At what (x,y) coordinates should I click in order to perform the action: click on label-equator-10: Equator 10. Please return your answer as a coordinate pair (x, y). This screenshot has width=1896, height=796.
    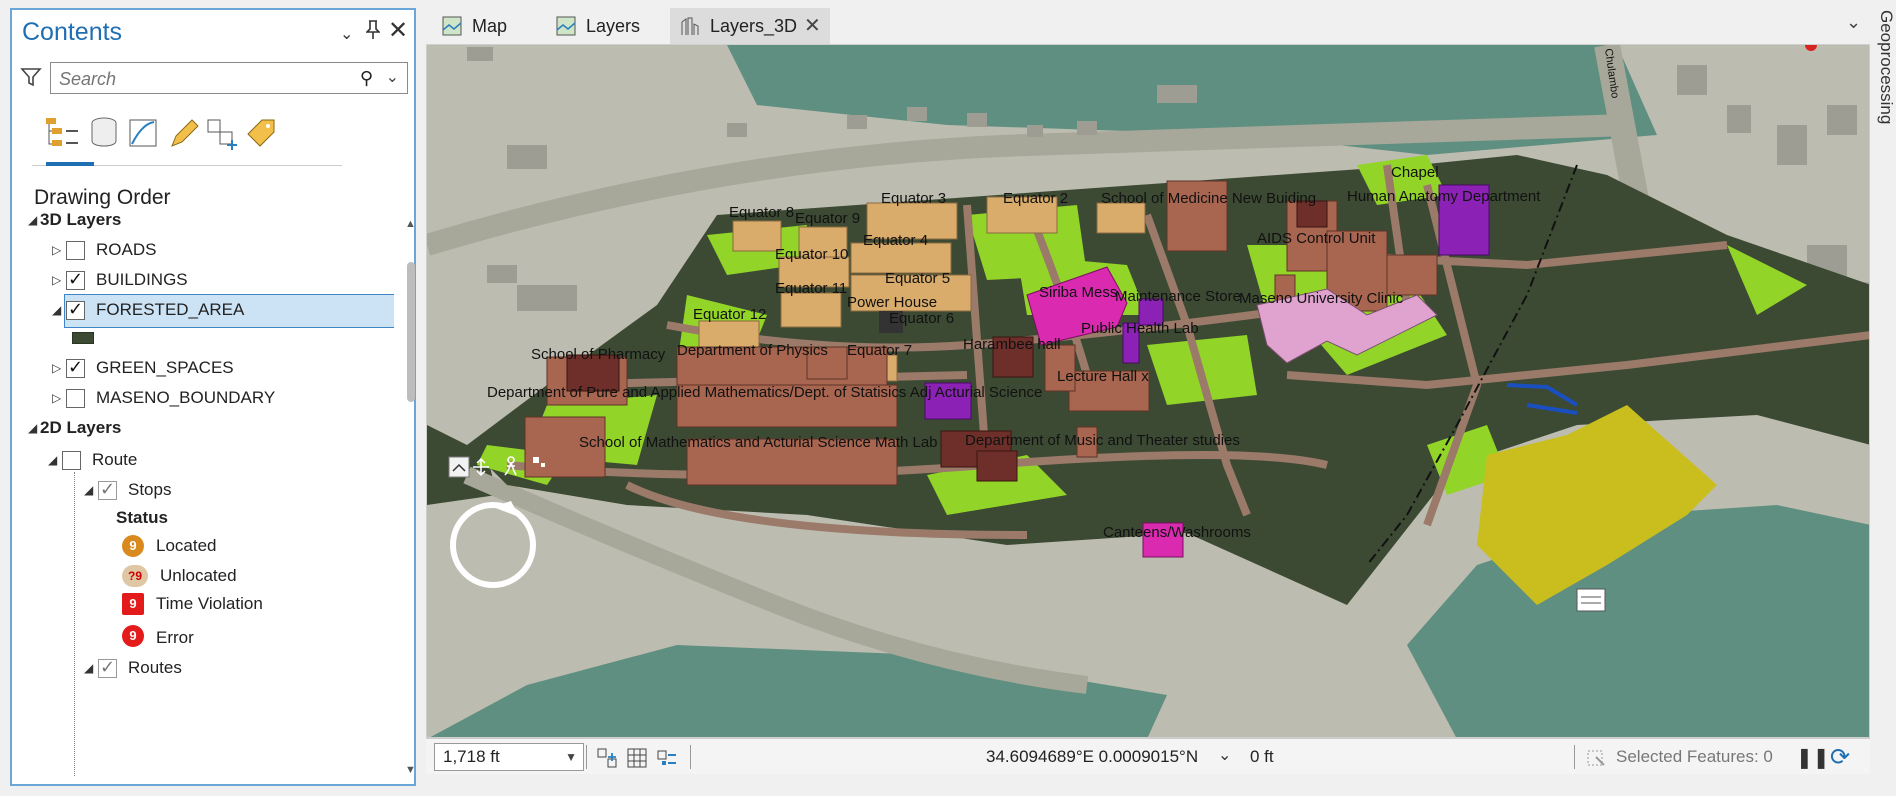
    Looking at the image, I should click on (811, 254).